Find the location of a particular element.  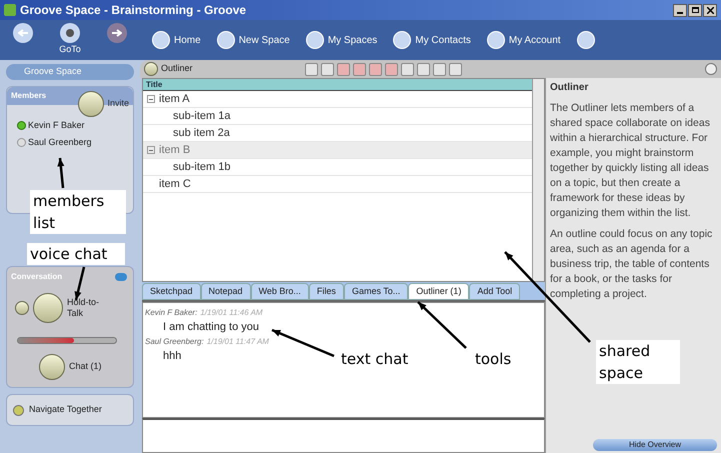

item-label: sub-item 1b is located at coordinates (201, 167).